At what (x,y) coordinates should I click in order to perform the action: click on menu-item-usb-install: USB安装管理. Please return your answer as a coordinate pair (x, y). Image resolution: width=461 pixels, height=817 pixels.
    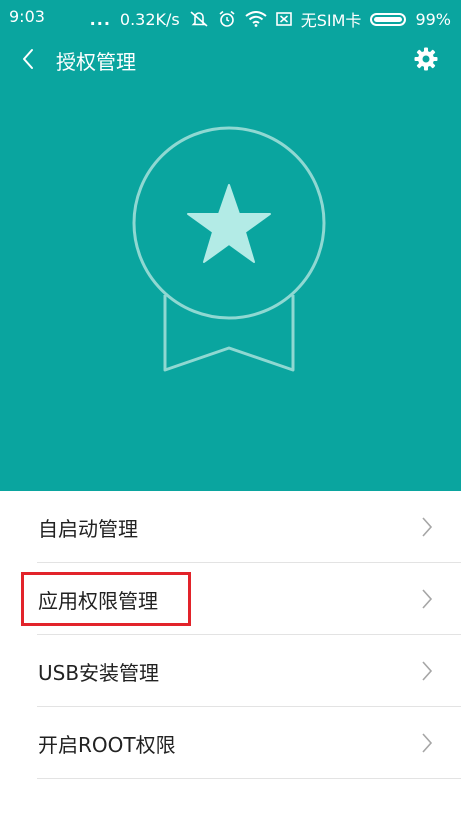
    Looking at the image, I should click on (249, 671).